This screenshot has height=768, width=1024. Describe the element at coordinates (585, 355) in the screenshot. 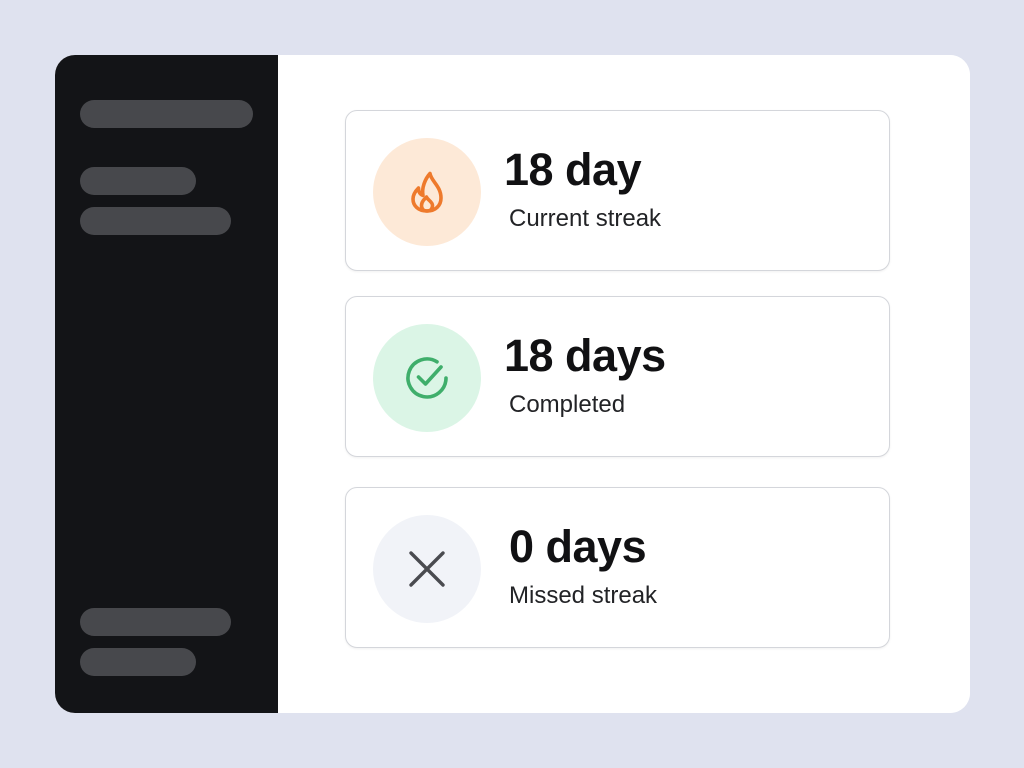

I see `stat-value: 18 days` at that location.